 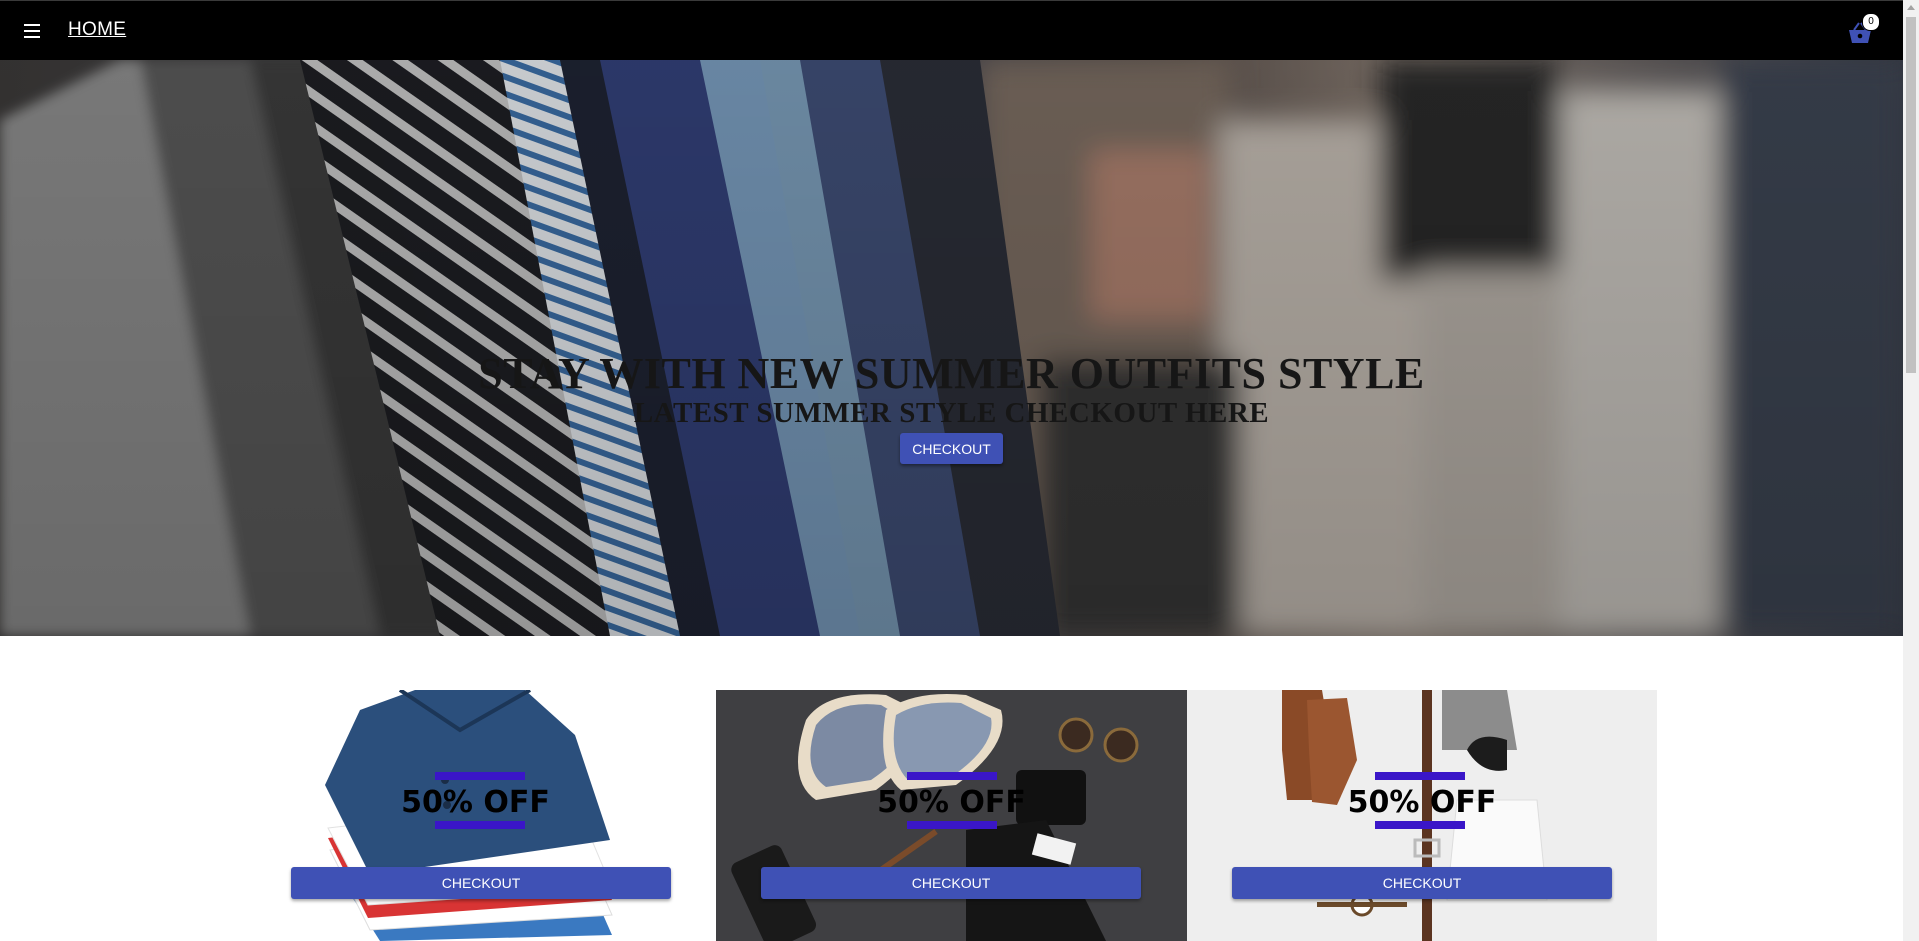 I want to click on home-link: HOME, so click(x=97, y=30).